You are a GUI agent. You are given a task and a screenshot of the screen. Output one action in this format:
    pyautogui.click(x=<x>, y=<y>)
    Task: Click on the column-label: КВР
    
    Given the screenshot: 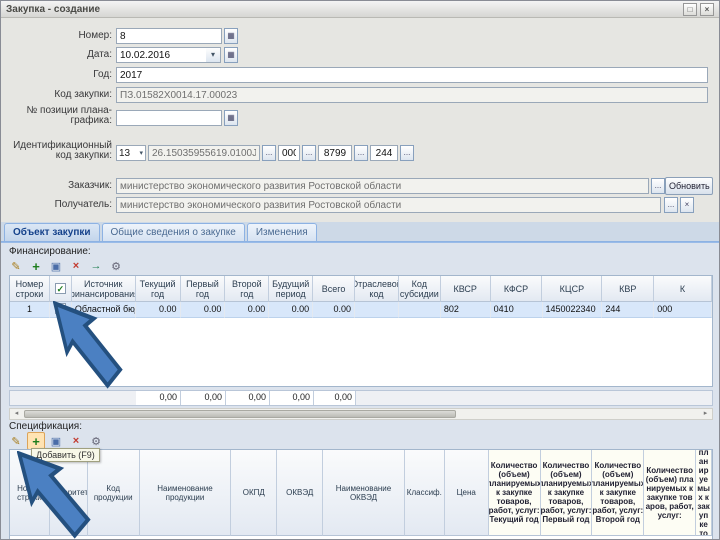 What is the action you would take?
    pyautogui.click(x=628, y=288)
    